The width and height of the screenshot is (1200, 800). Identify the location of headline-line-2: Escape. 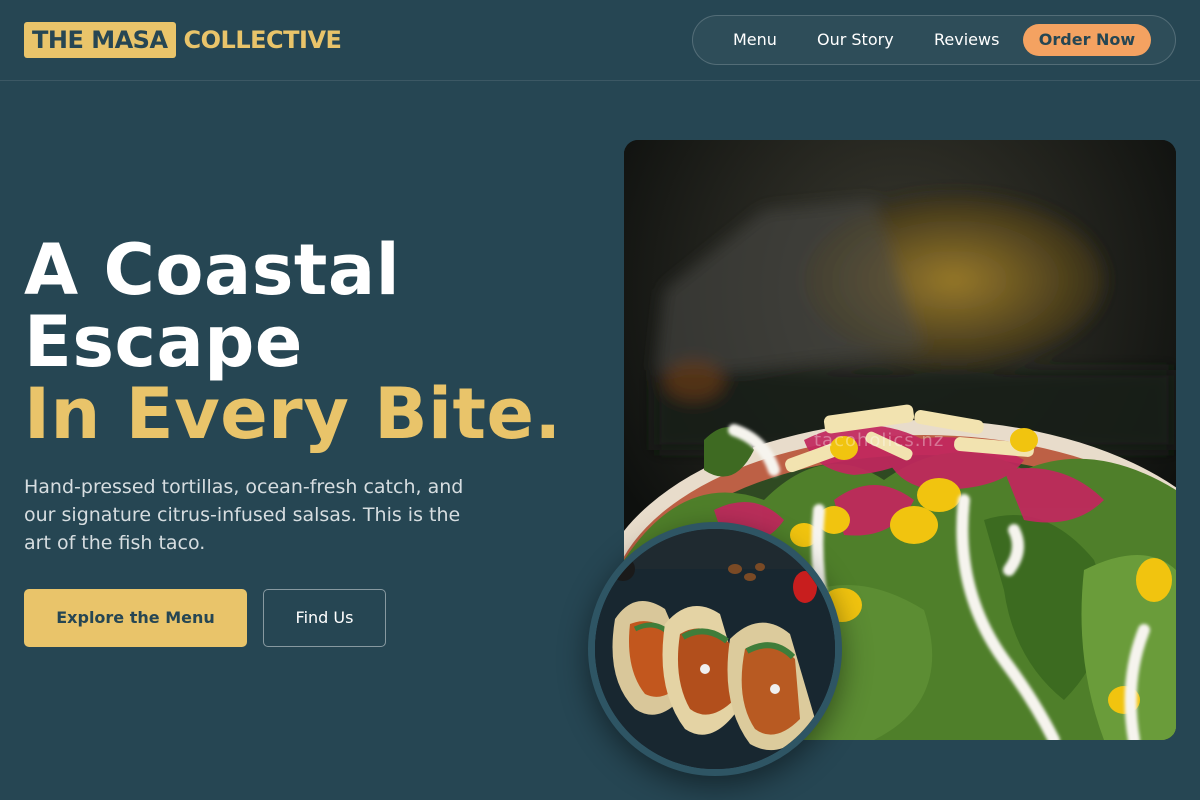
(163, 342).